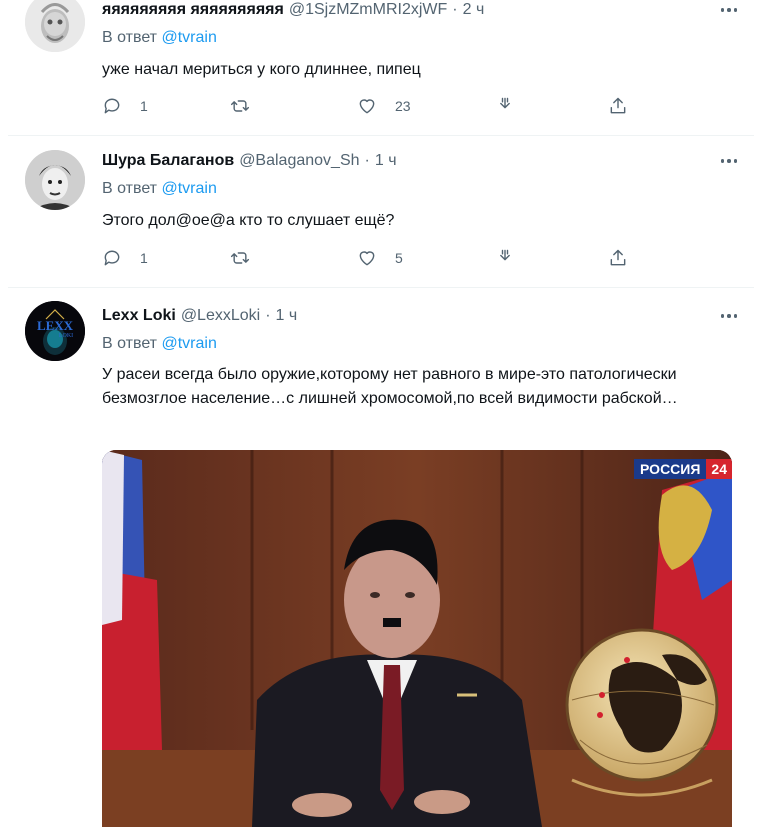  Describe the element at coordinates (399, 258) in the screenshot. I see `like-count: 5` at that location.